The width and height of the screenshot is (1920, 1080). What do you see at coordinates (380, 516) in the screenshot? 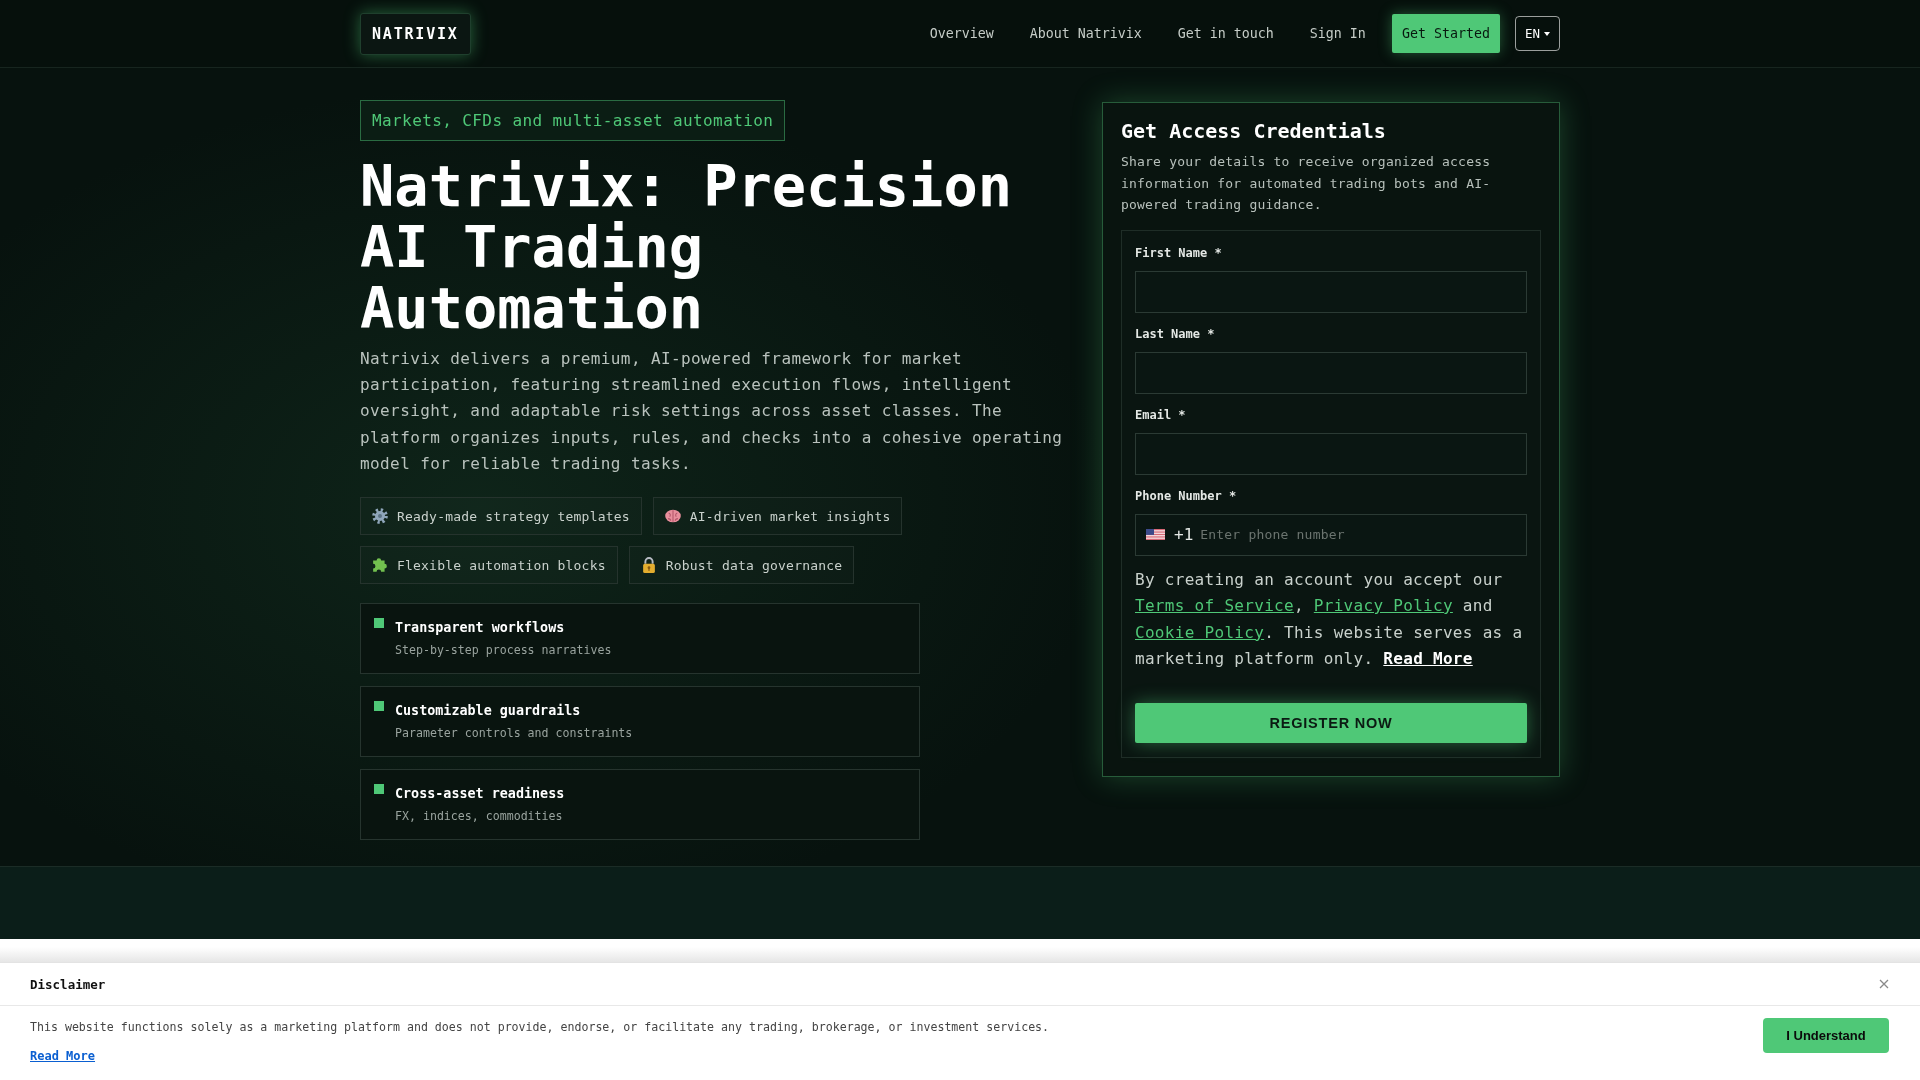
I see `gear-icon` at bounding box center [380, 516].